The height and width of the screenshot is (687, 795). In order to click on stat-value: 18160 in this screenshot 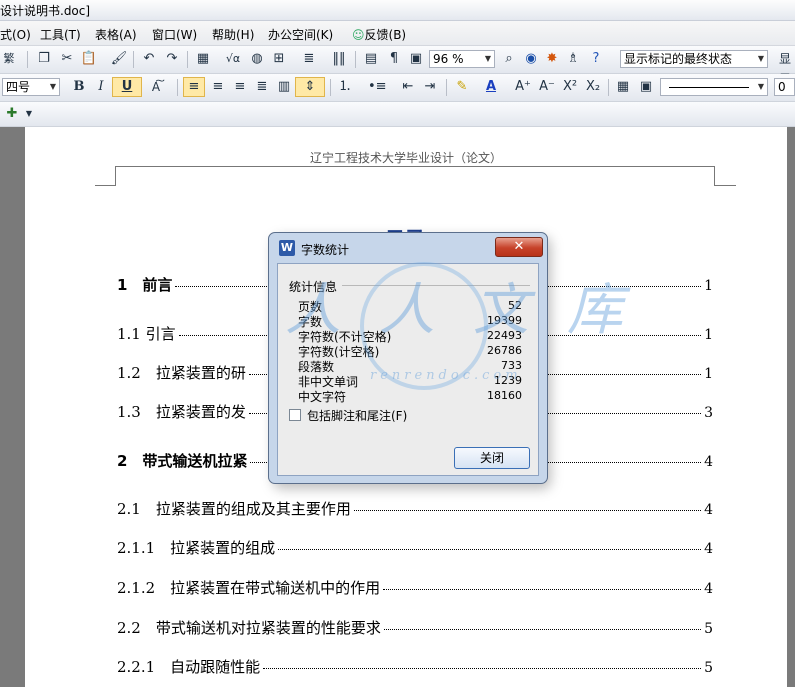, I will do `click(504, 395)`.